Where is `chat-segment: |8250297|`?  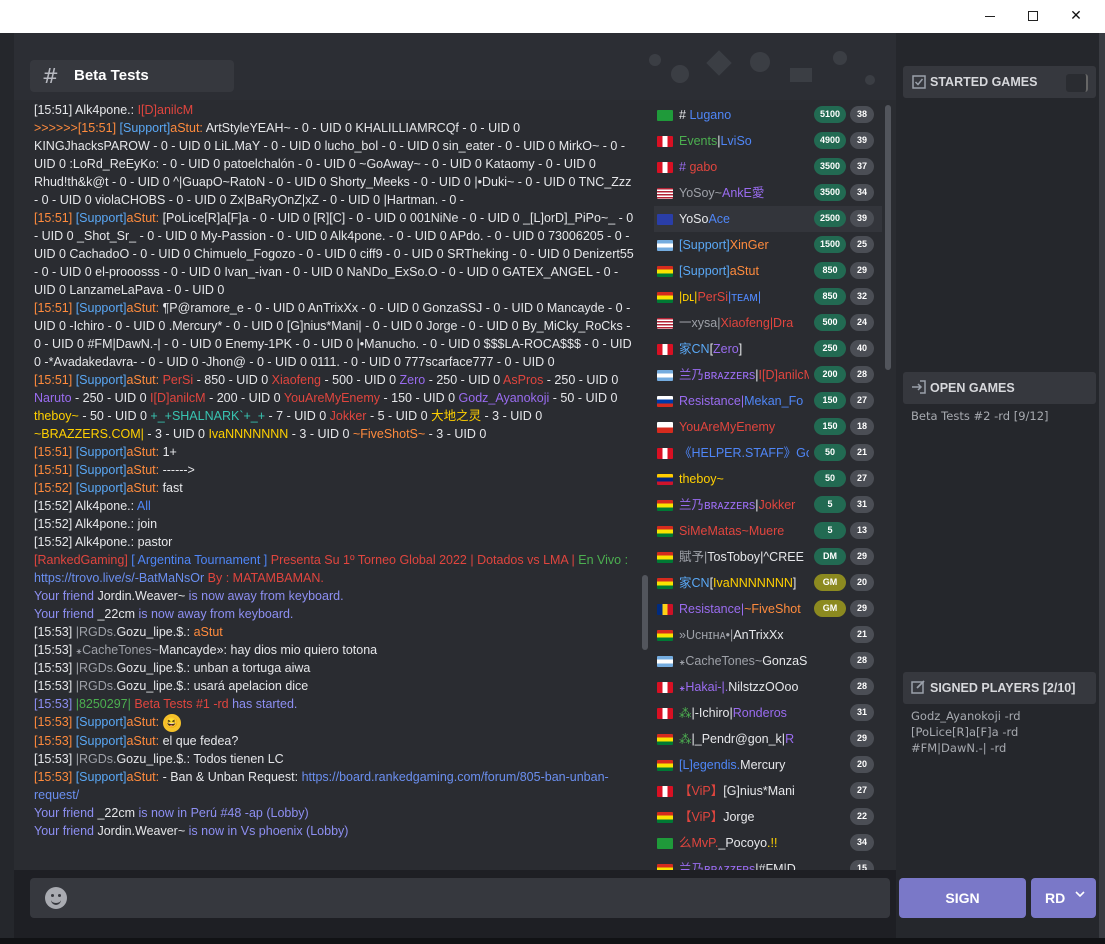
chat-segment: |8250297| is located at coordinates (105, 704).